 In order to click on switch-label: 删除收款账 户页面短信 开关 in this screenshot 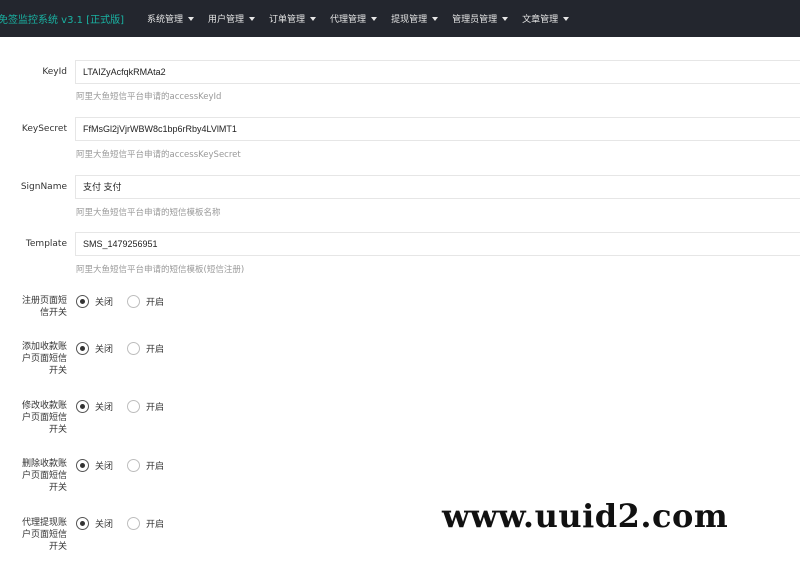, I will do `click(33, 476)`.